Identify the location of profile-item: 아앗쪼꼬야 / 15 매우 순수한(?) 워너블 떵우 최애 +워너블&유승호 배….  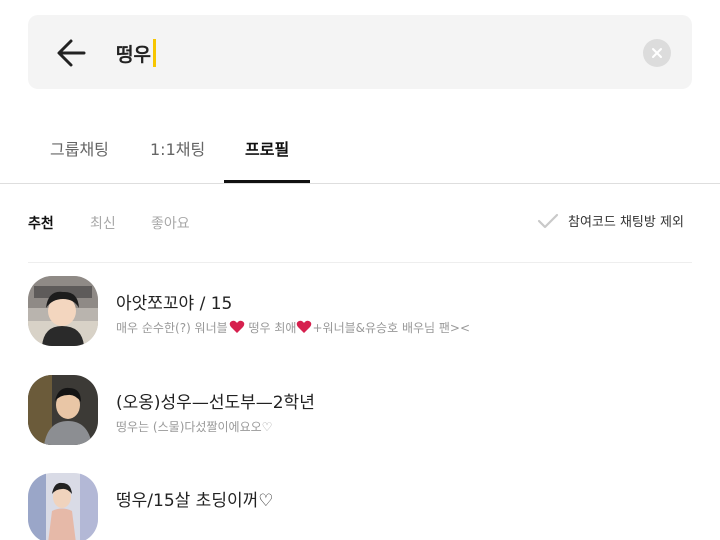
(360, 312).